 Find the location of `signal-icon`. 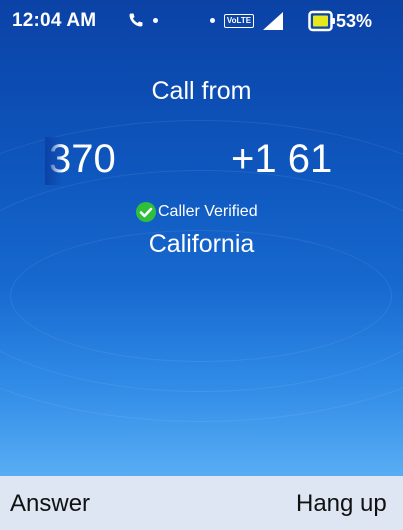

signal-icon is located at coordinates (273, 21).